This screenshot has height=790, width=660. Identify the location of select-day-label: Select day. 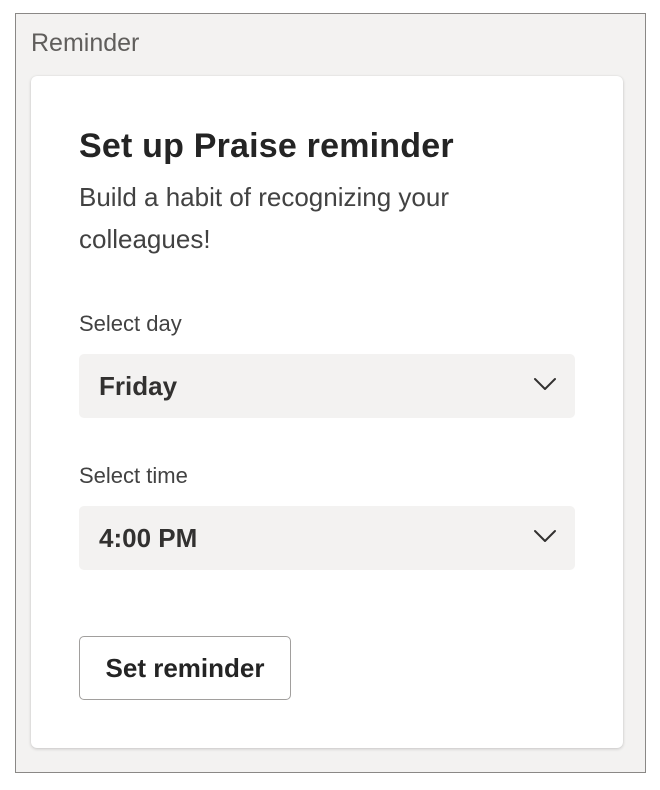
(130, 323).